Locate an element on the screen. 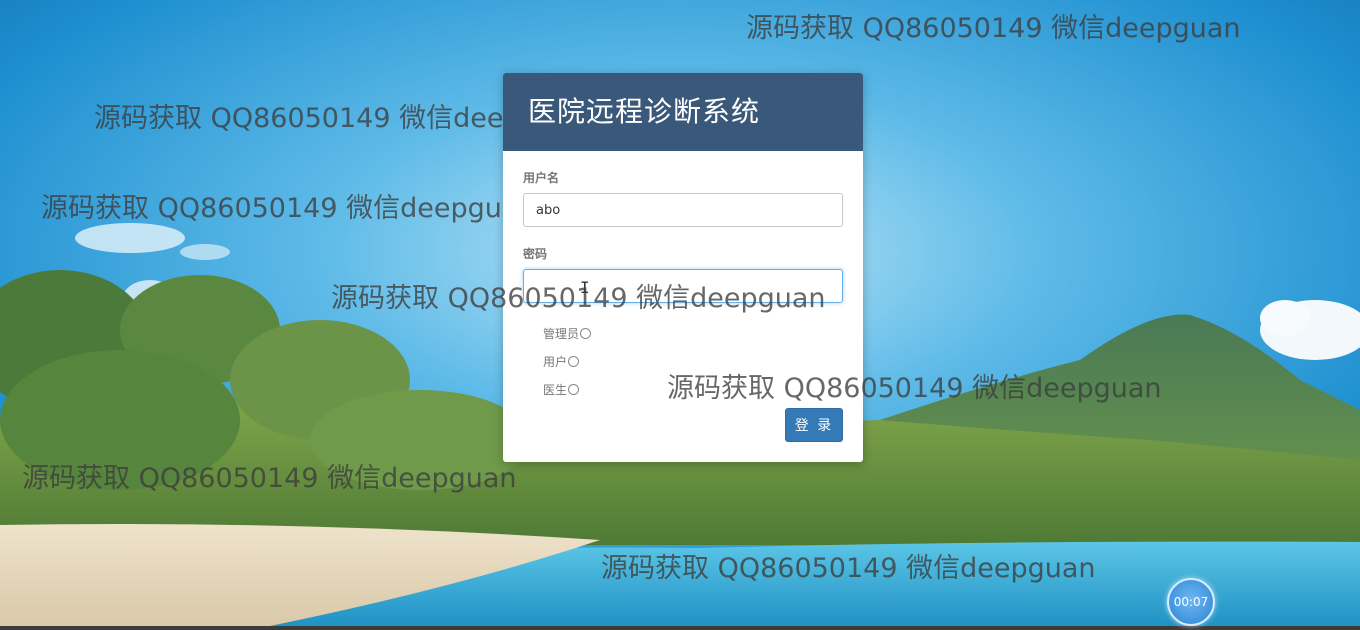  text-cursor-icon: I is located at coordinates (585, 287).